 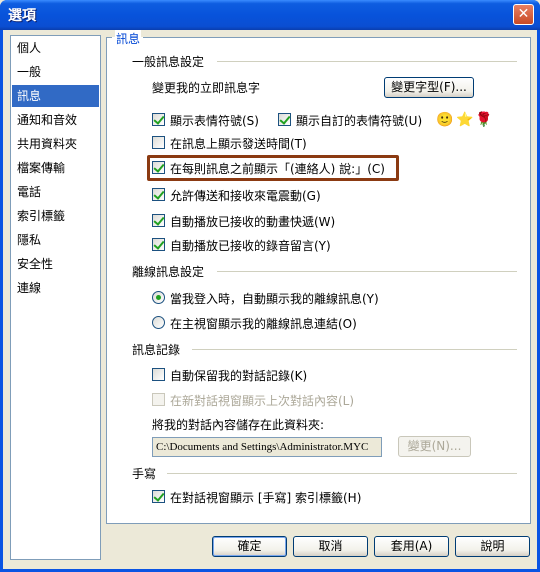 I want to click on show-timestamps-checkbox, so click(x=158, y=142).